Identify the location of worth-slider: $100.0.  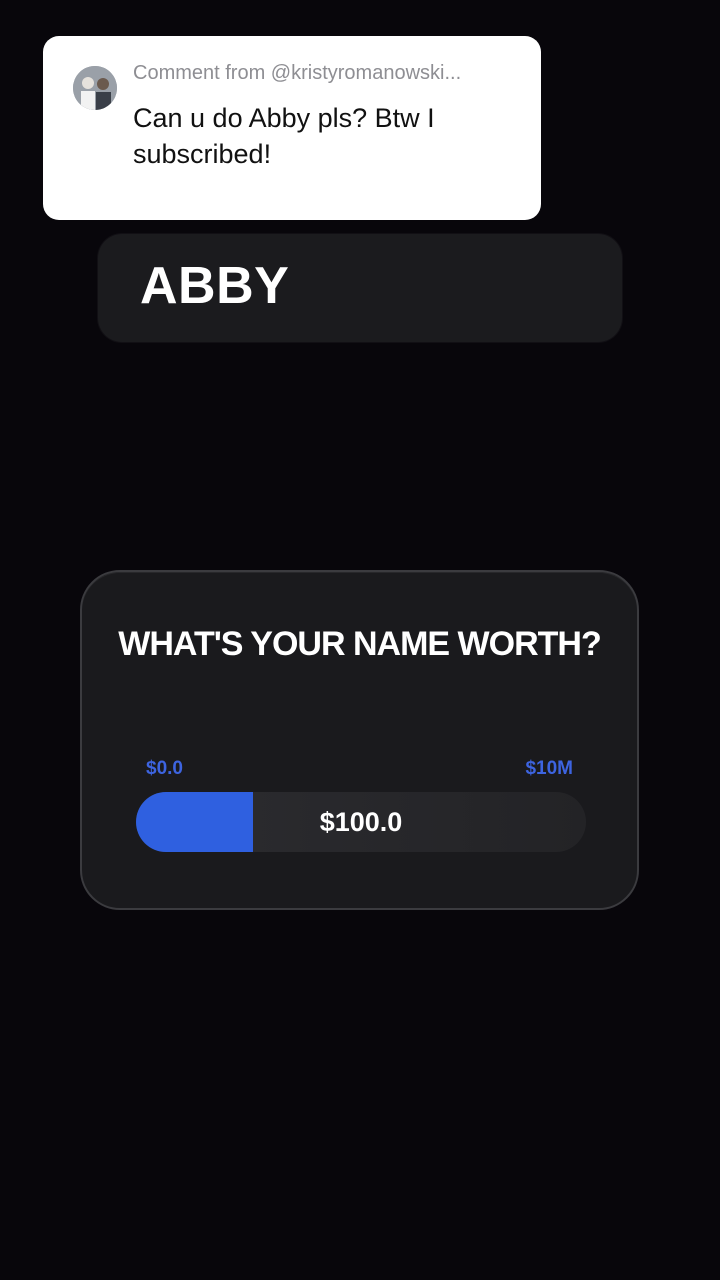
(361, 822).